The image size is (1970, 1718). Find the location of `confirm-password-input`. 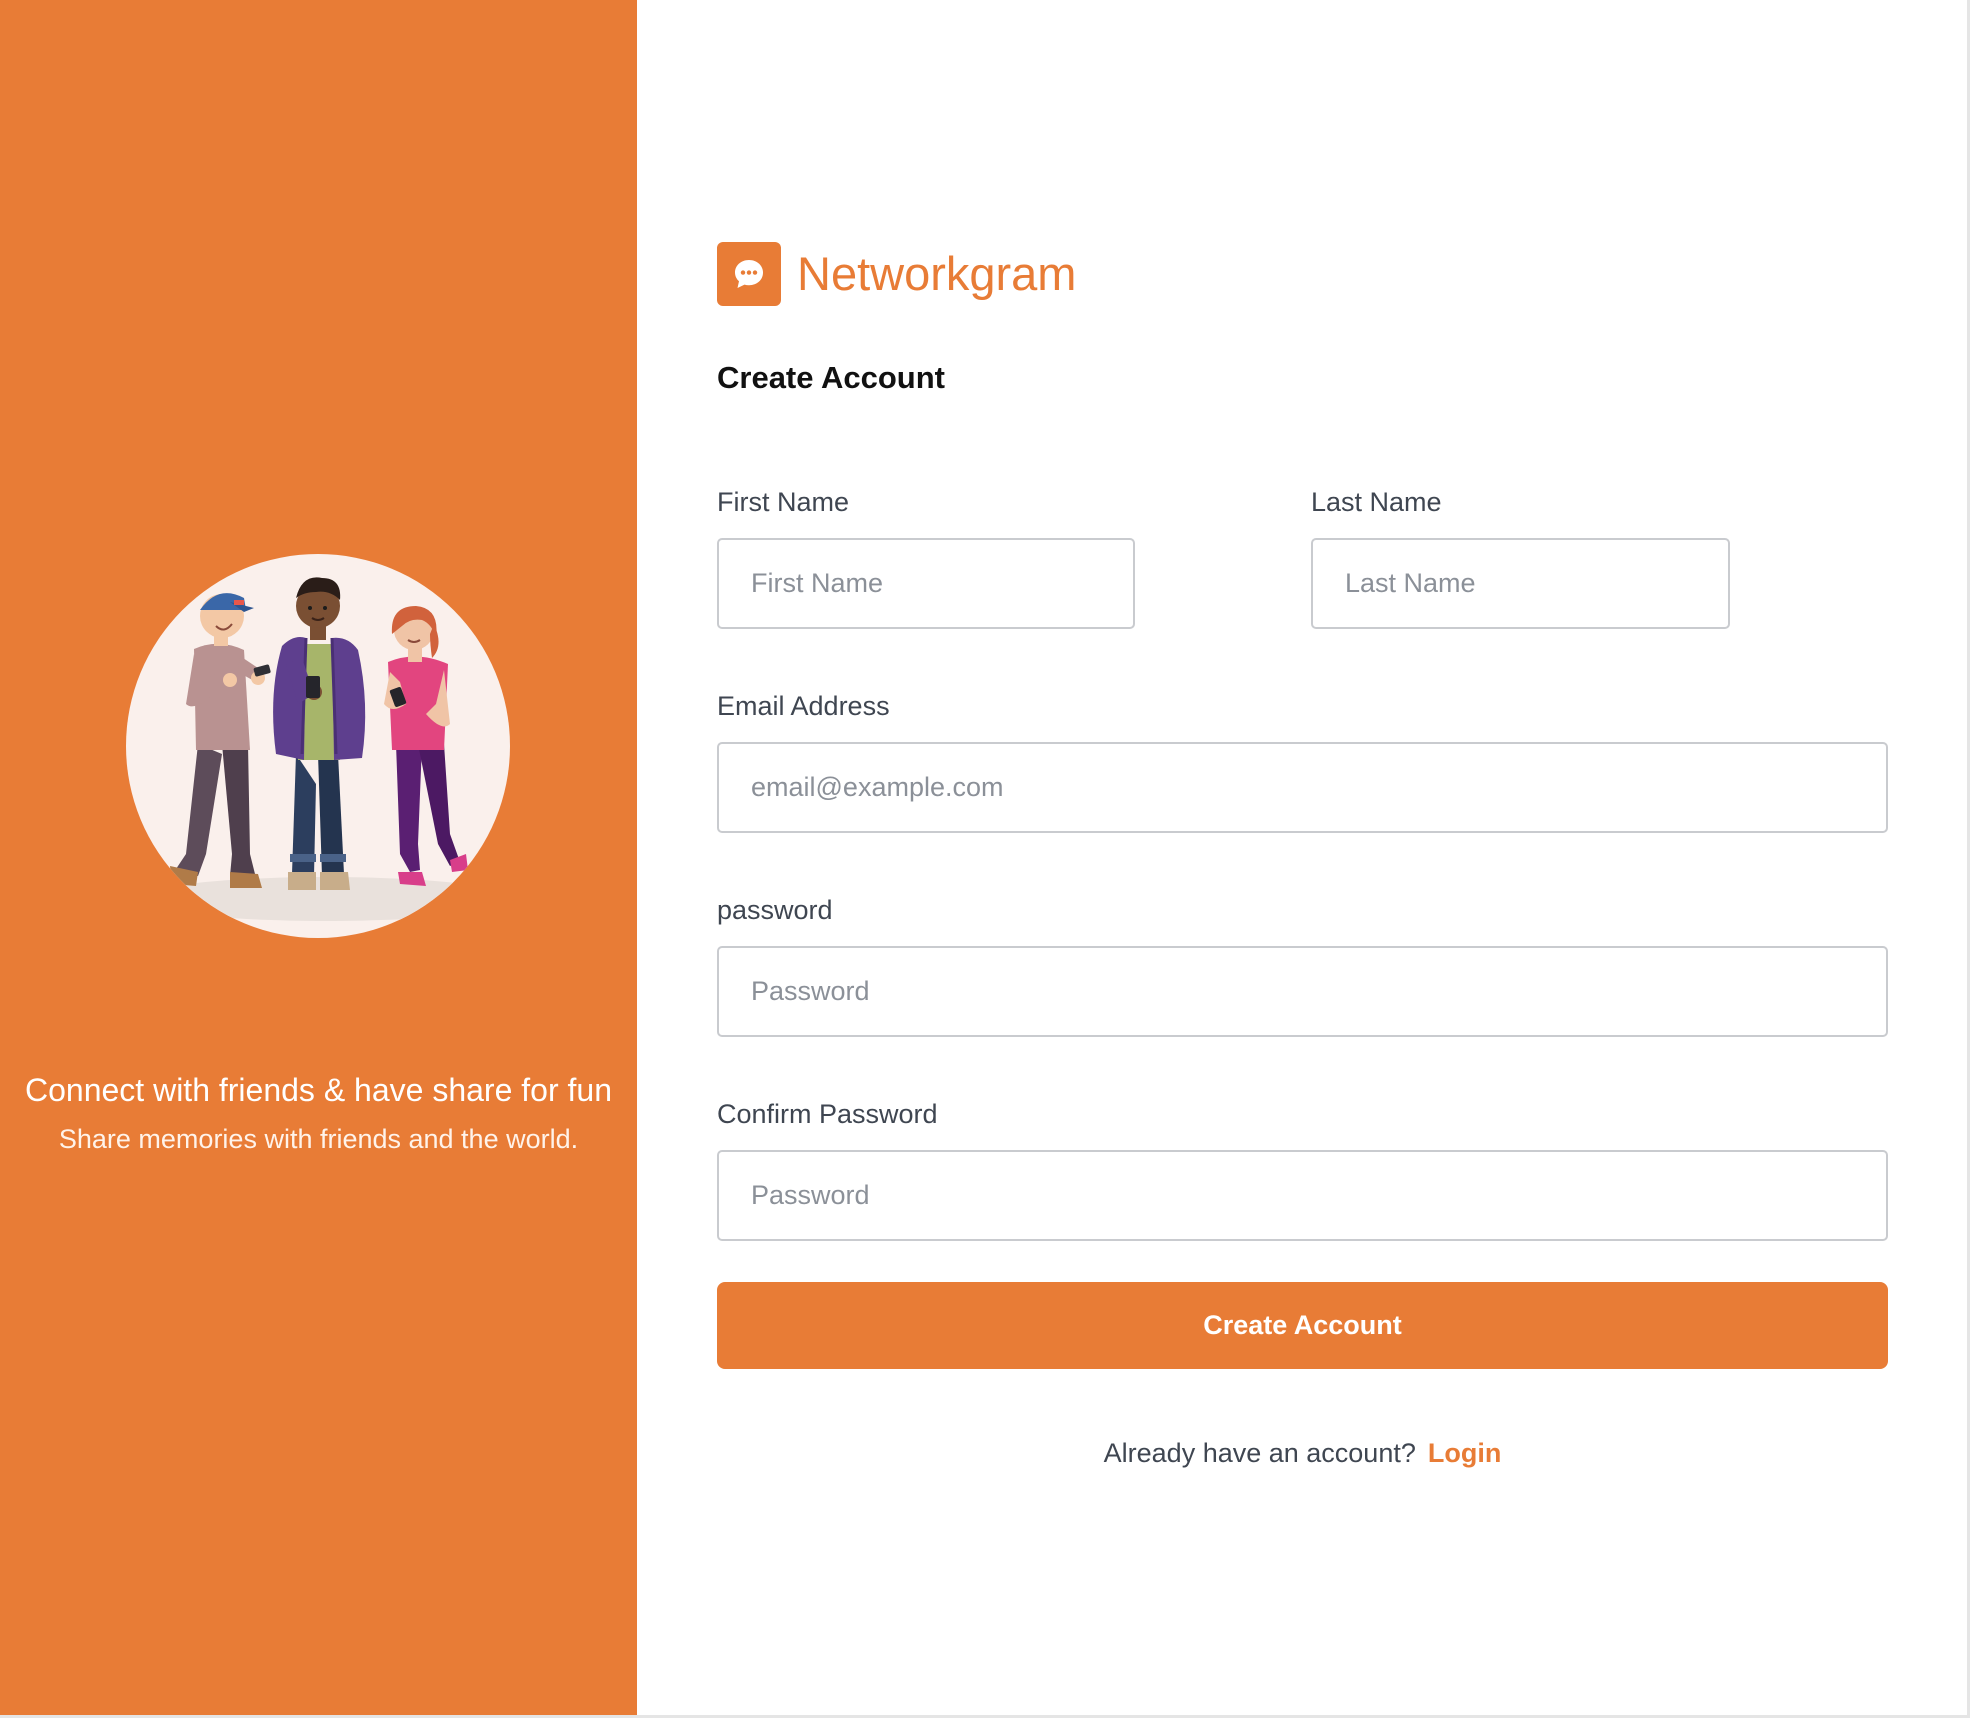

confirm-password-input is located at coordinates (1302, 1195).